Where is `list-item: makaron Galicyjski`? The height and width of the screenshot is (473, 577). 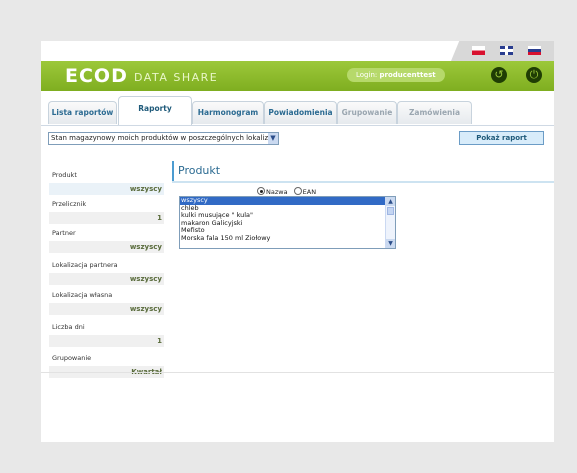
list-item: makaron Galicyjski is located at coordinates (287, 223).